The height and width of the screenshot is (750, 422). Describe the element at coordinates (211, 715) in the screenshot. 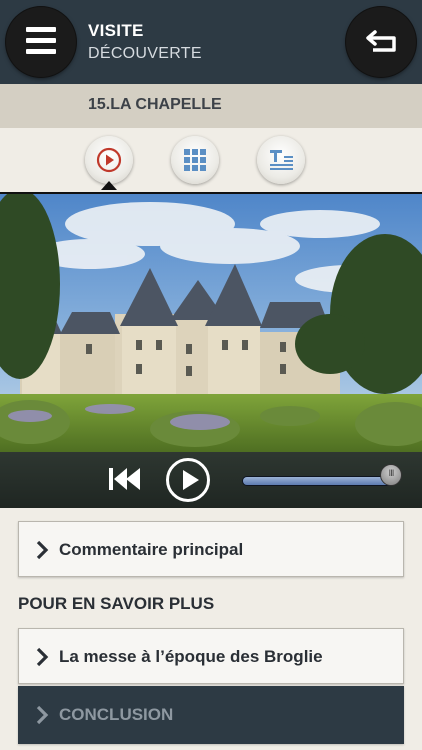

I see `list-item-conclusion: CONCLUSION` at that location.